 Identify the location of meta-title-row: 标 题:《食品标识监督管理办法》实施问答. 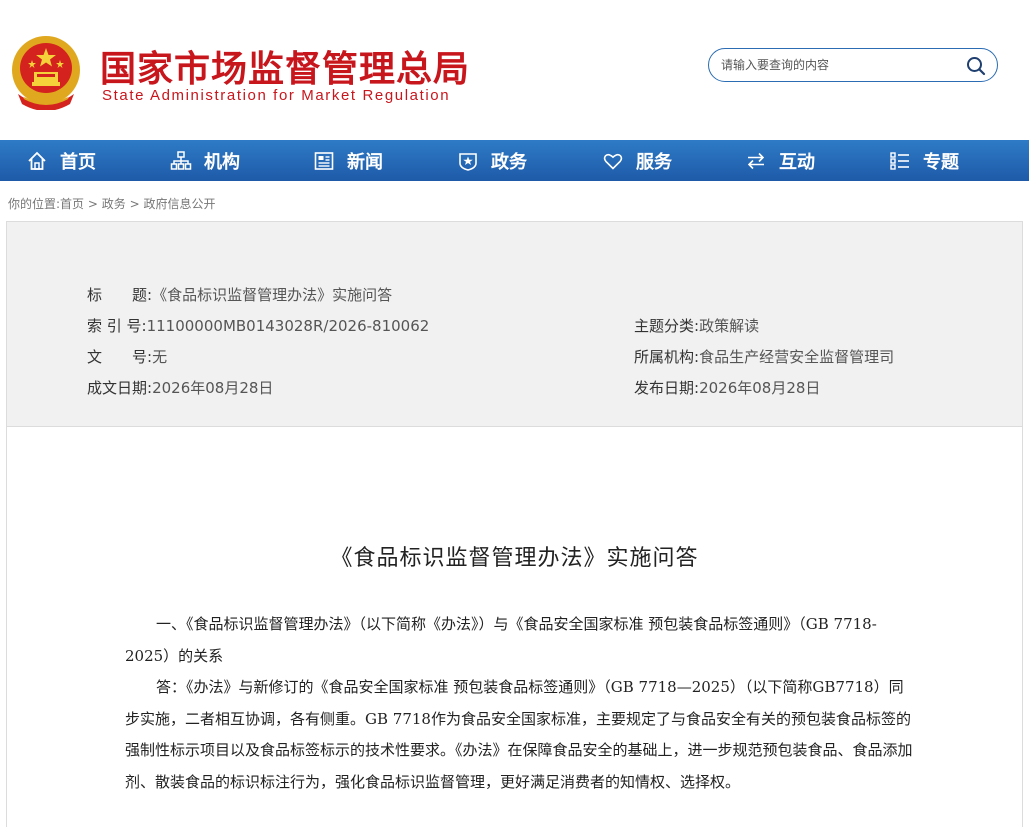
(239, 294).